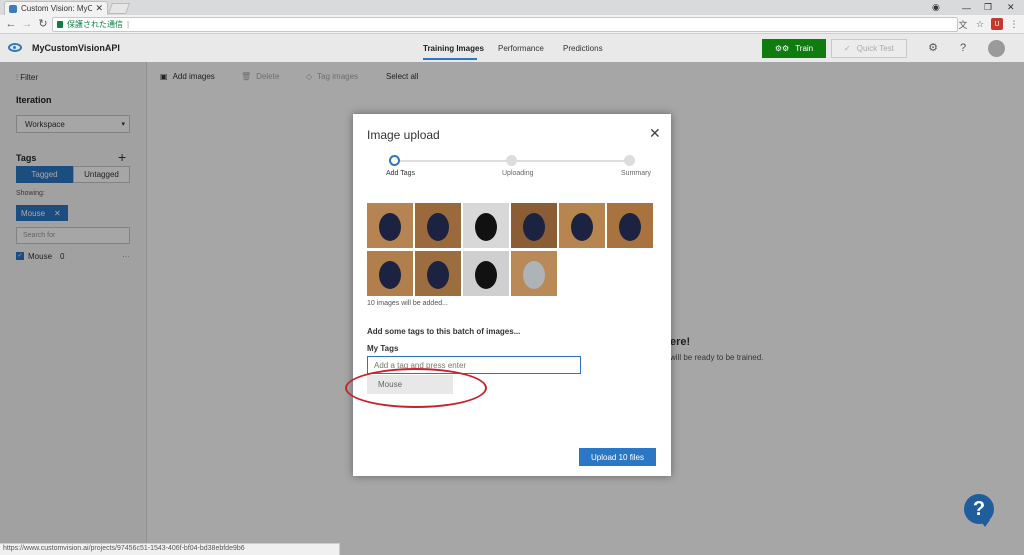  Describe the element at coordinates (401, 173) in the screenshot. I see `step-add-tags-label: Add Tags` at that location.